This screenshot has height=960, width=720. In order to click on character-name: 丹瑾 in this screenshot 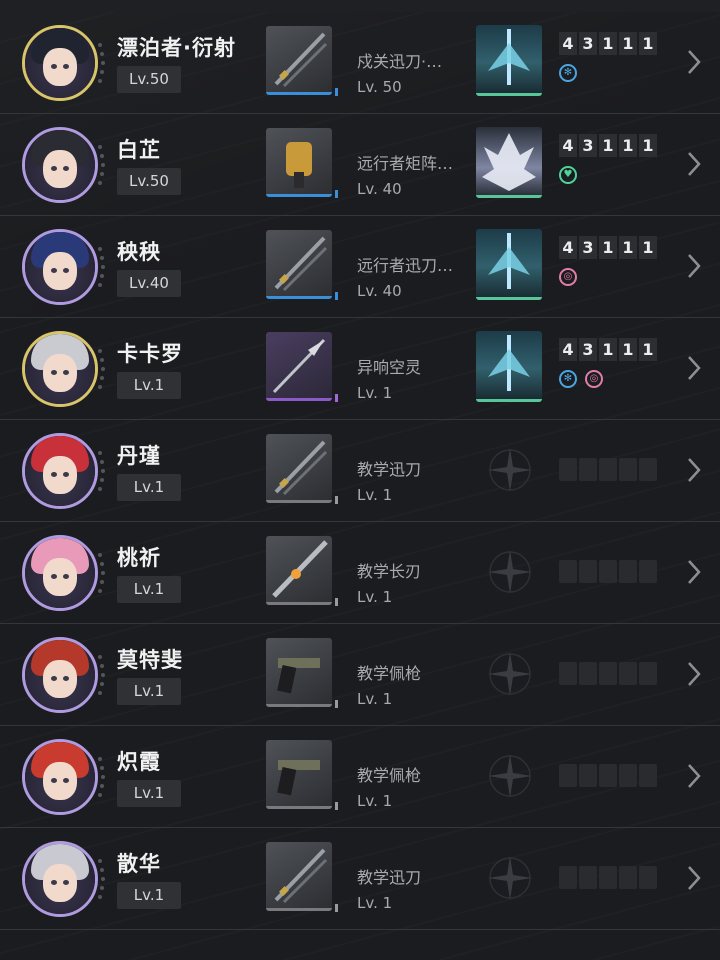, I will do `click(139, 456)`.